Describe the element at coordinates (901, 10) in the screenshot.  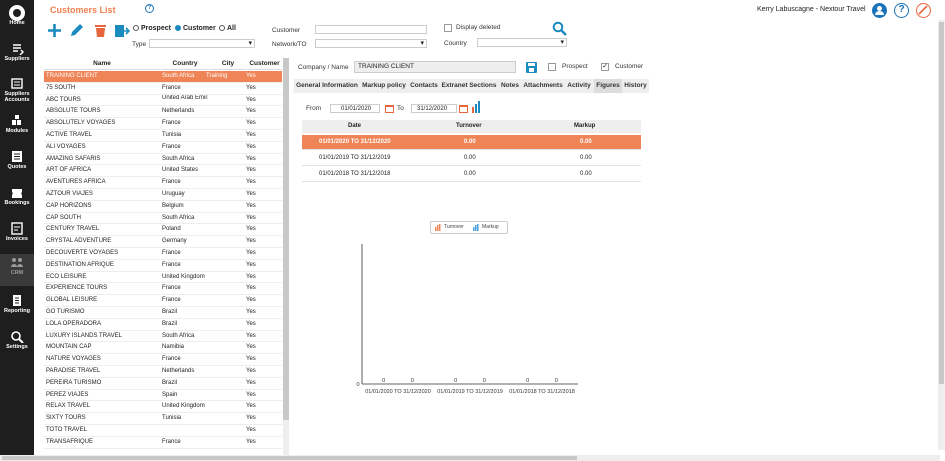
I see `help-circle-icon: ?` at that location.